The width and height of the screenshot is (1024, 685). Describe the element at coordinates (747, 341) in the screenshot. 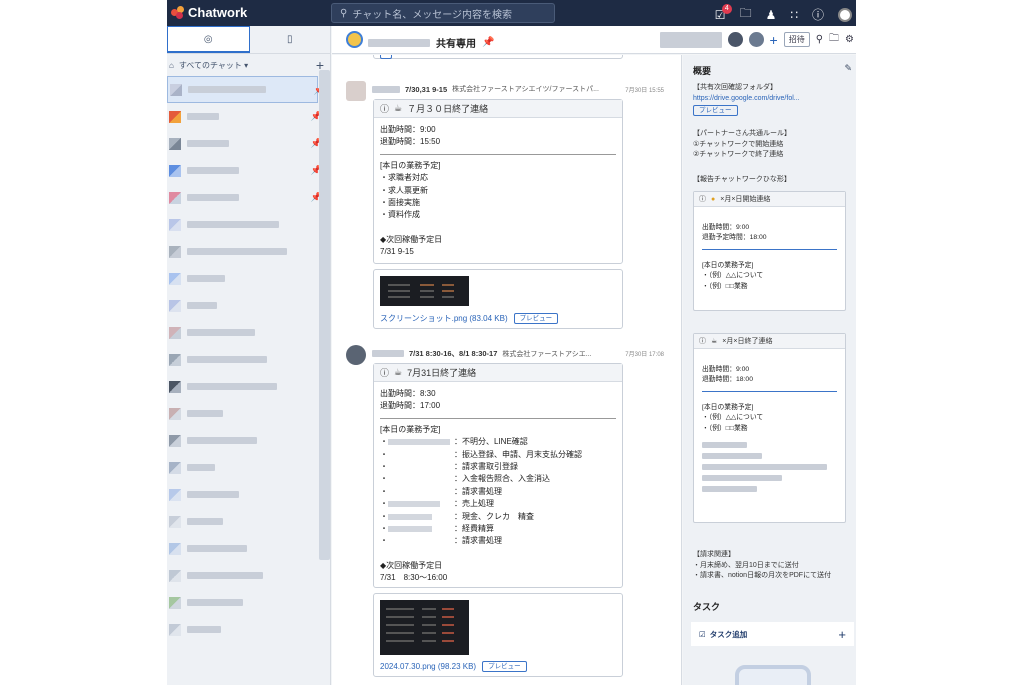

I see `template-card-title: ×月×日終了連絡` at that location.